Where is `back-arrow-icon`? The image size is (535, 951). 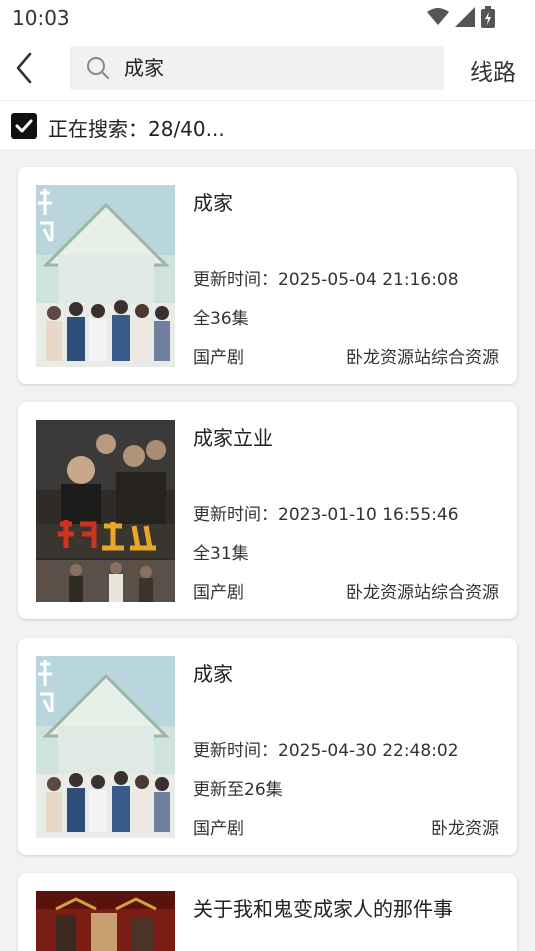 back-arrow-icon is located at coordinates (24, 68).